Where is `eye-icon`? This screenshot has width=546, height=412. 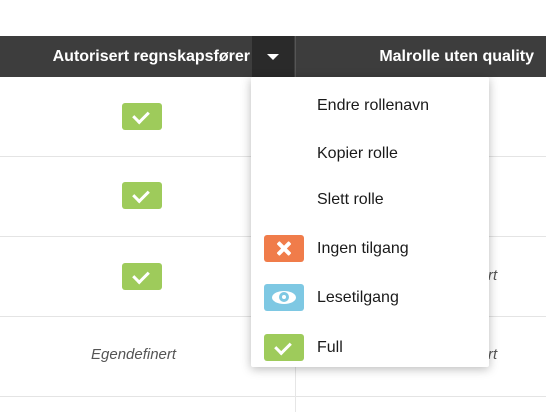 eye-icon is located at coordinates (284, 297).